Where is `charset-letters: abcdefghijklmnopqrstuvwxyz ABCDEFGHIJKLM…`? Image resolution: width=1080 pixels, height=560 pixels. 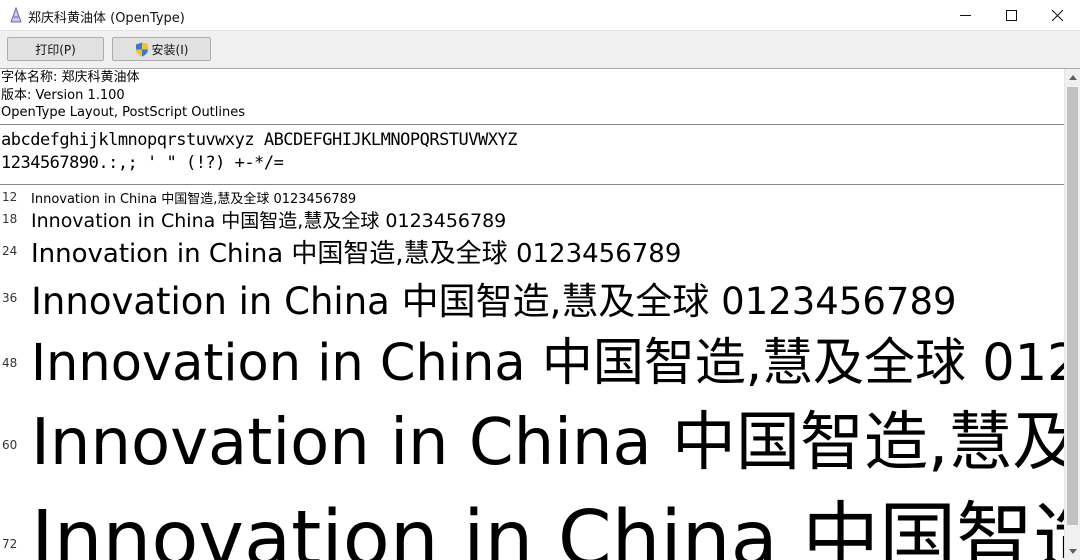
charset-letters: abcdefghijklmnopqrstuvwxyz ABCDEFGHIJKLM… is located at coordinates (259, 140).